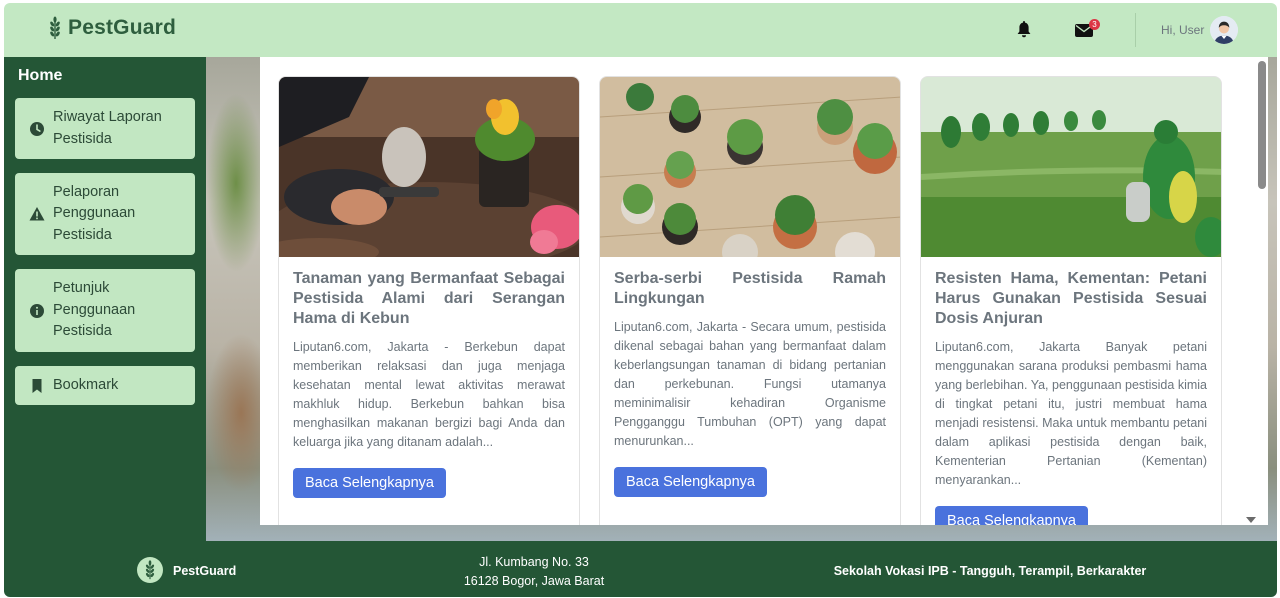 This screenshot has width=1280, height=598. I want to click on sidebar-item-riwayat-laporan: Riwayat Laporan Pestisida, so click(105, 128).